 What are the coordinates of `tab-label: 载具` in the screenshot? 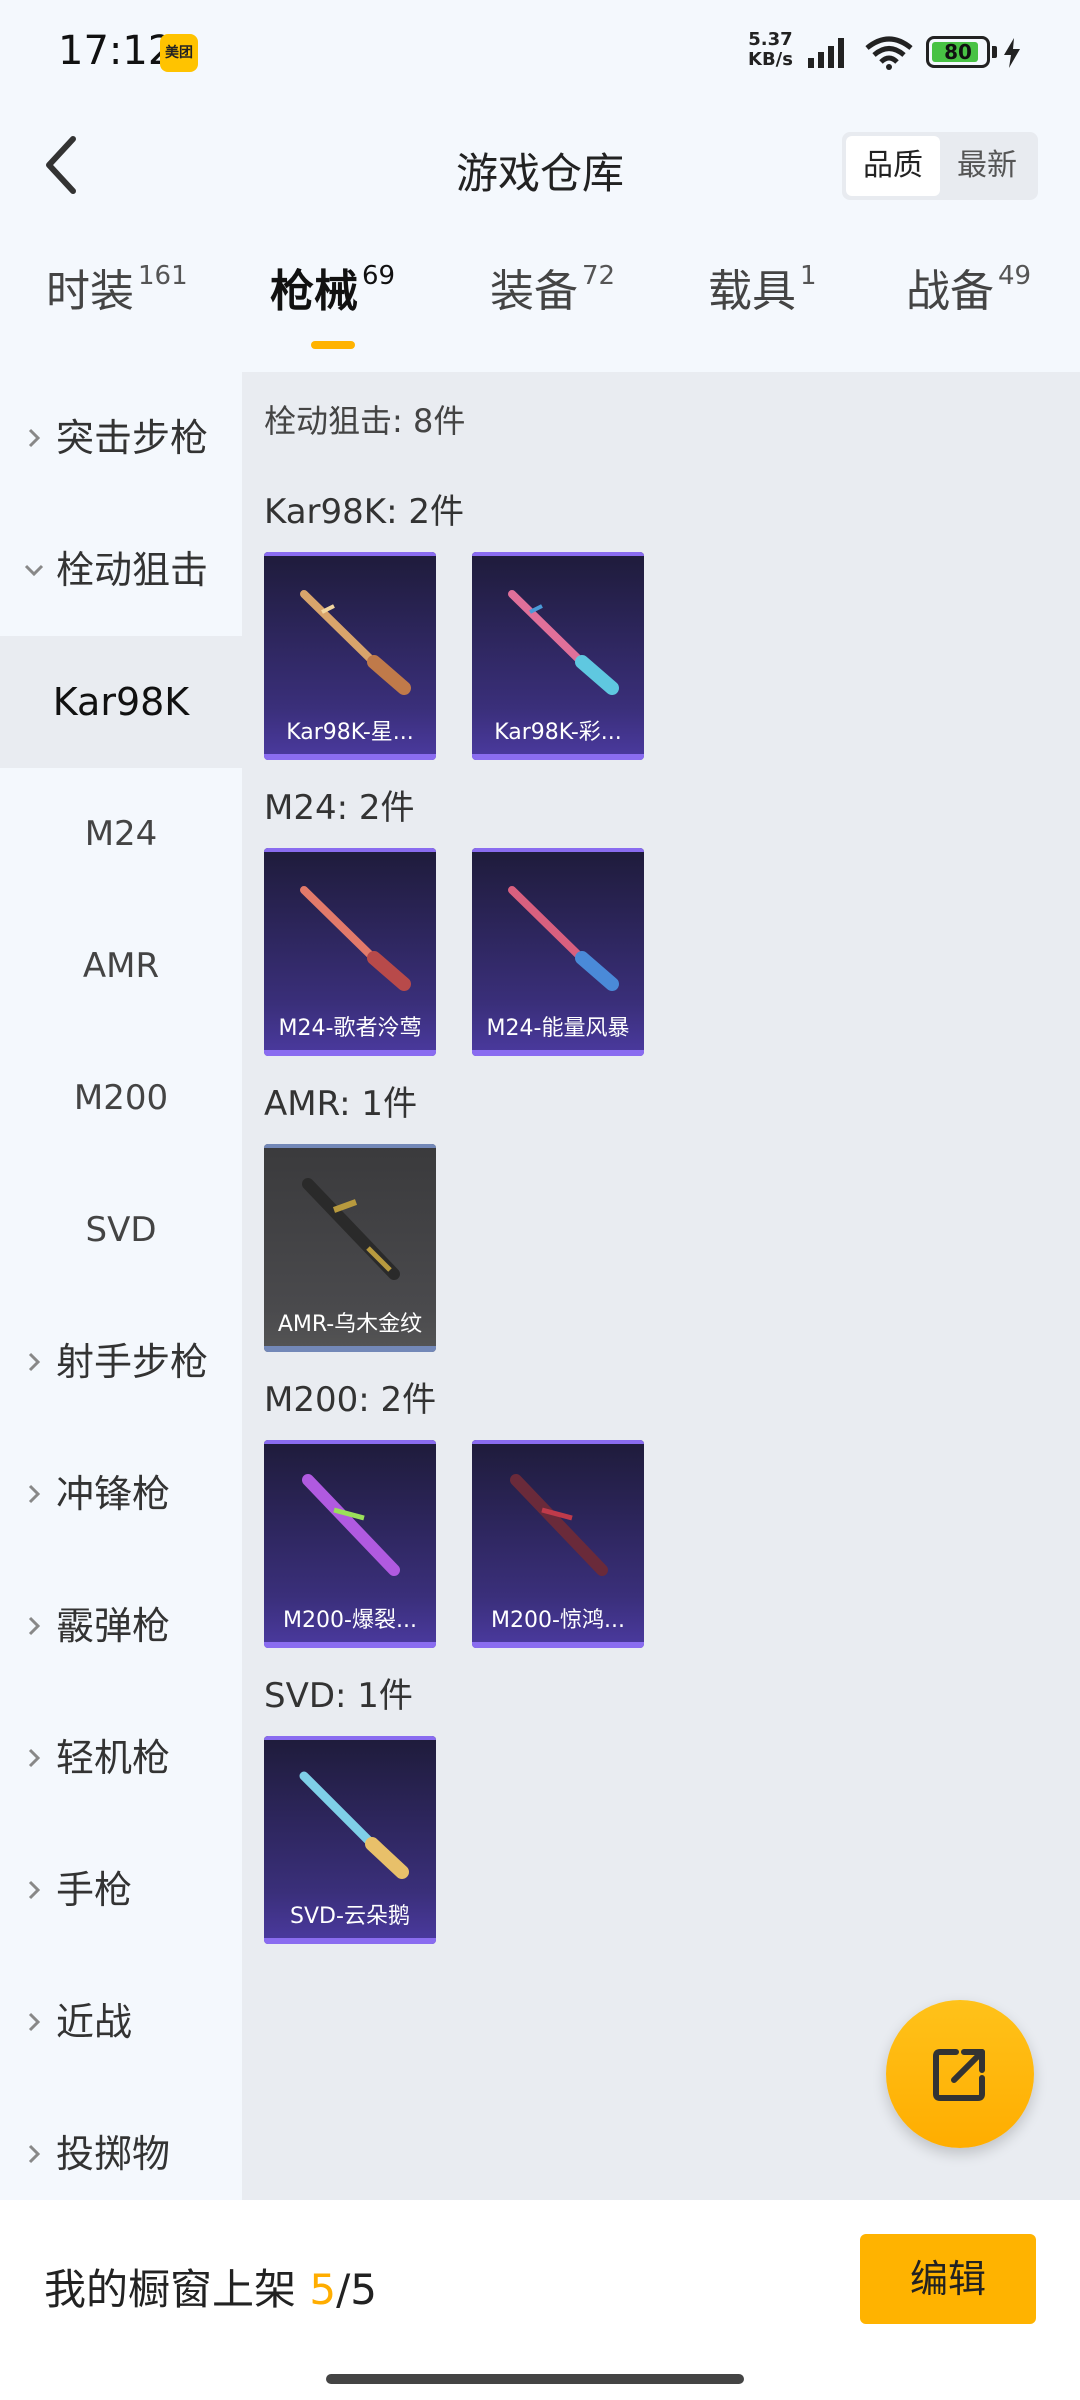 It's located at (752, 291).